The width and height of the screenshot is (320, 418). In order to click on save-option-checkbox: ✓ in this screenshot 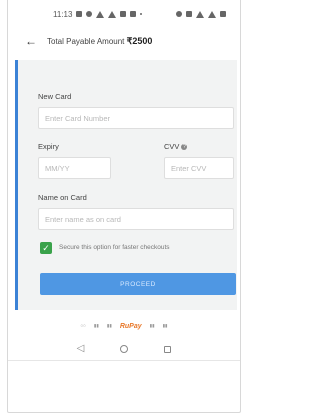, I will do `click(46, 248)`.